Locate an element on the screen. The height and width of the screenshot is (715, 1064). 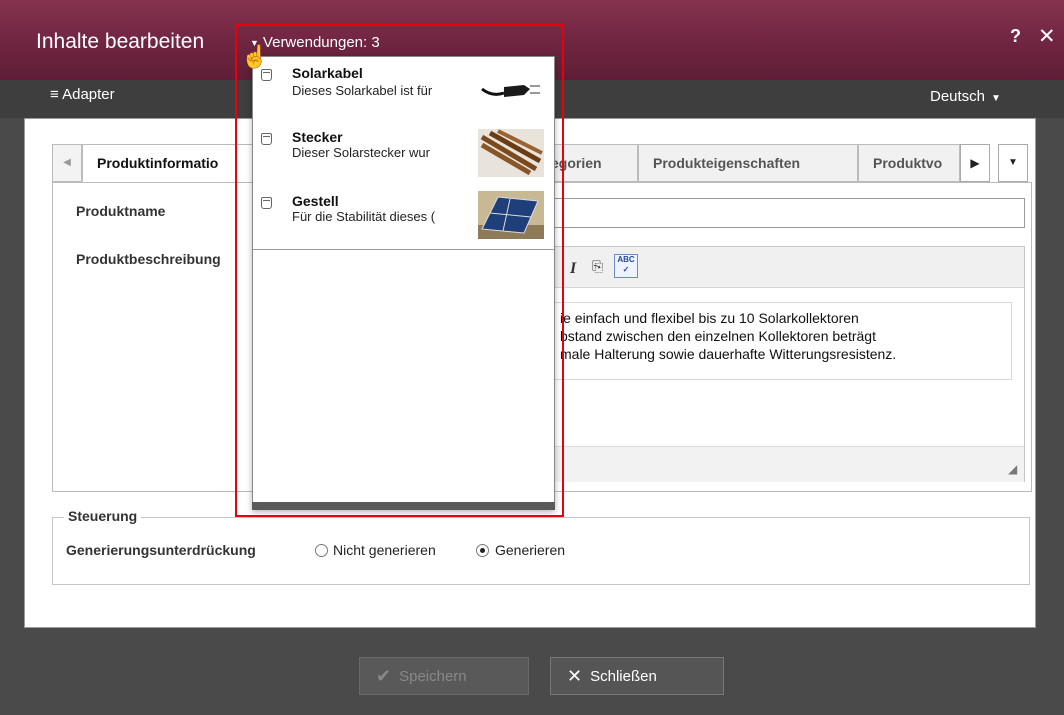
radio-no-generate-label: Nicht generieren is located at coordinates (384, 550).